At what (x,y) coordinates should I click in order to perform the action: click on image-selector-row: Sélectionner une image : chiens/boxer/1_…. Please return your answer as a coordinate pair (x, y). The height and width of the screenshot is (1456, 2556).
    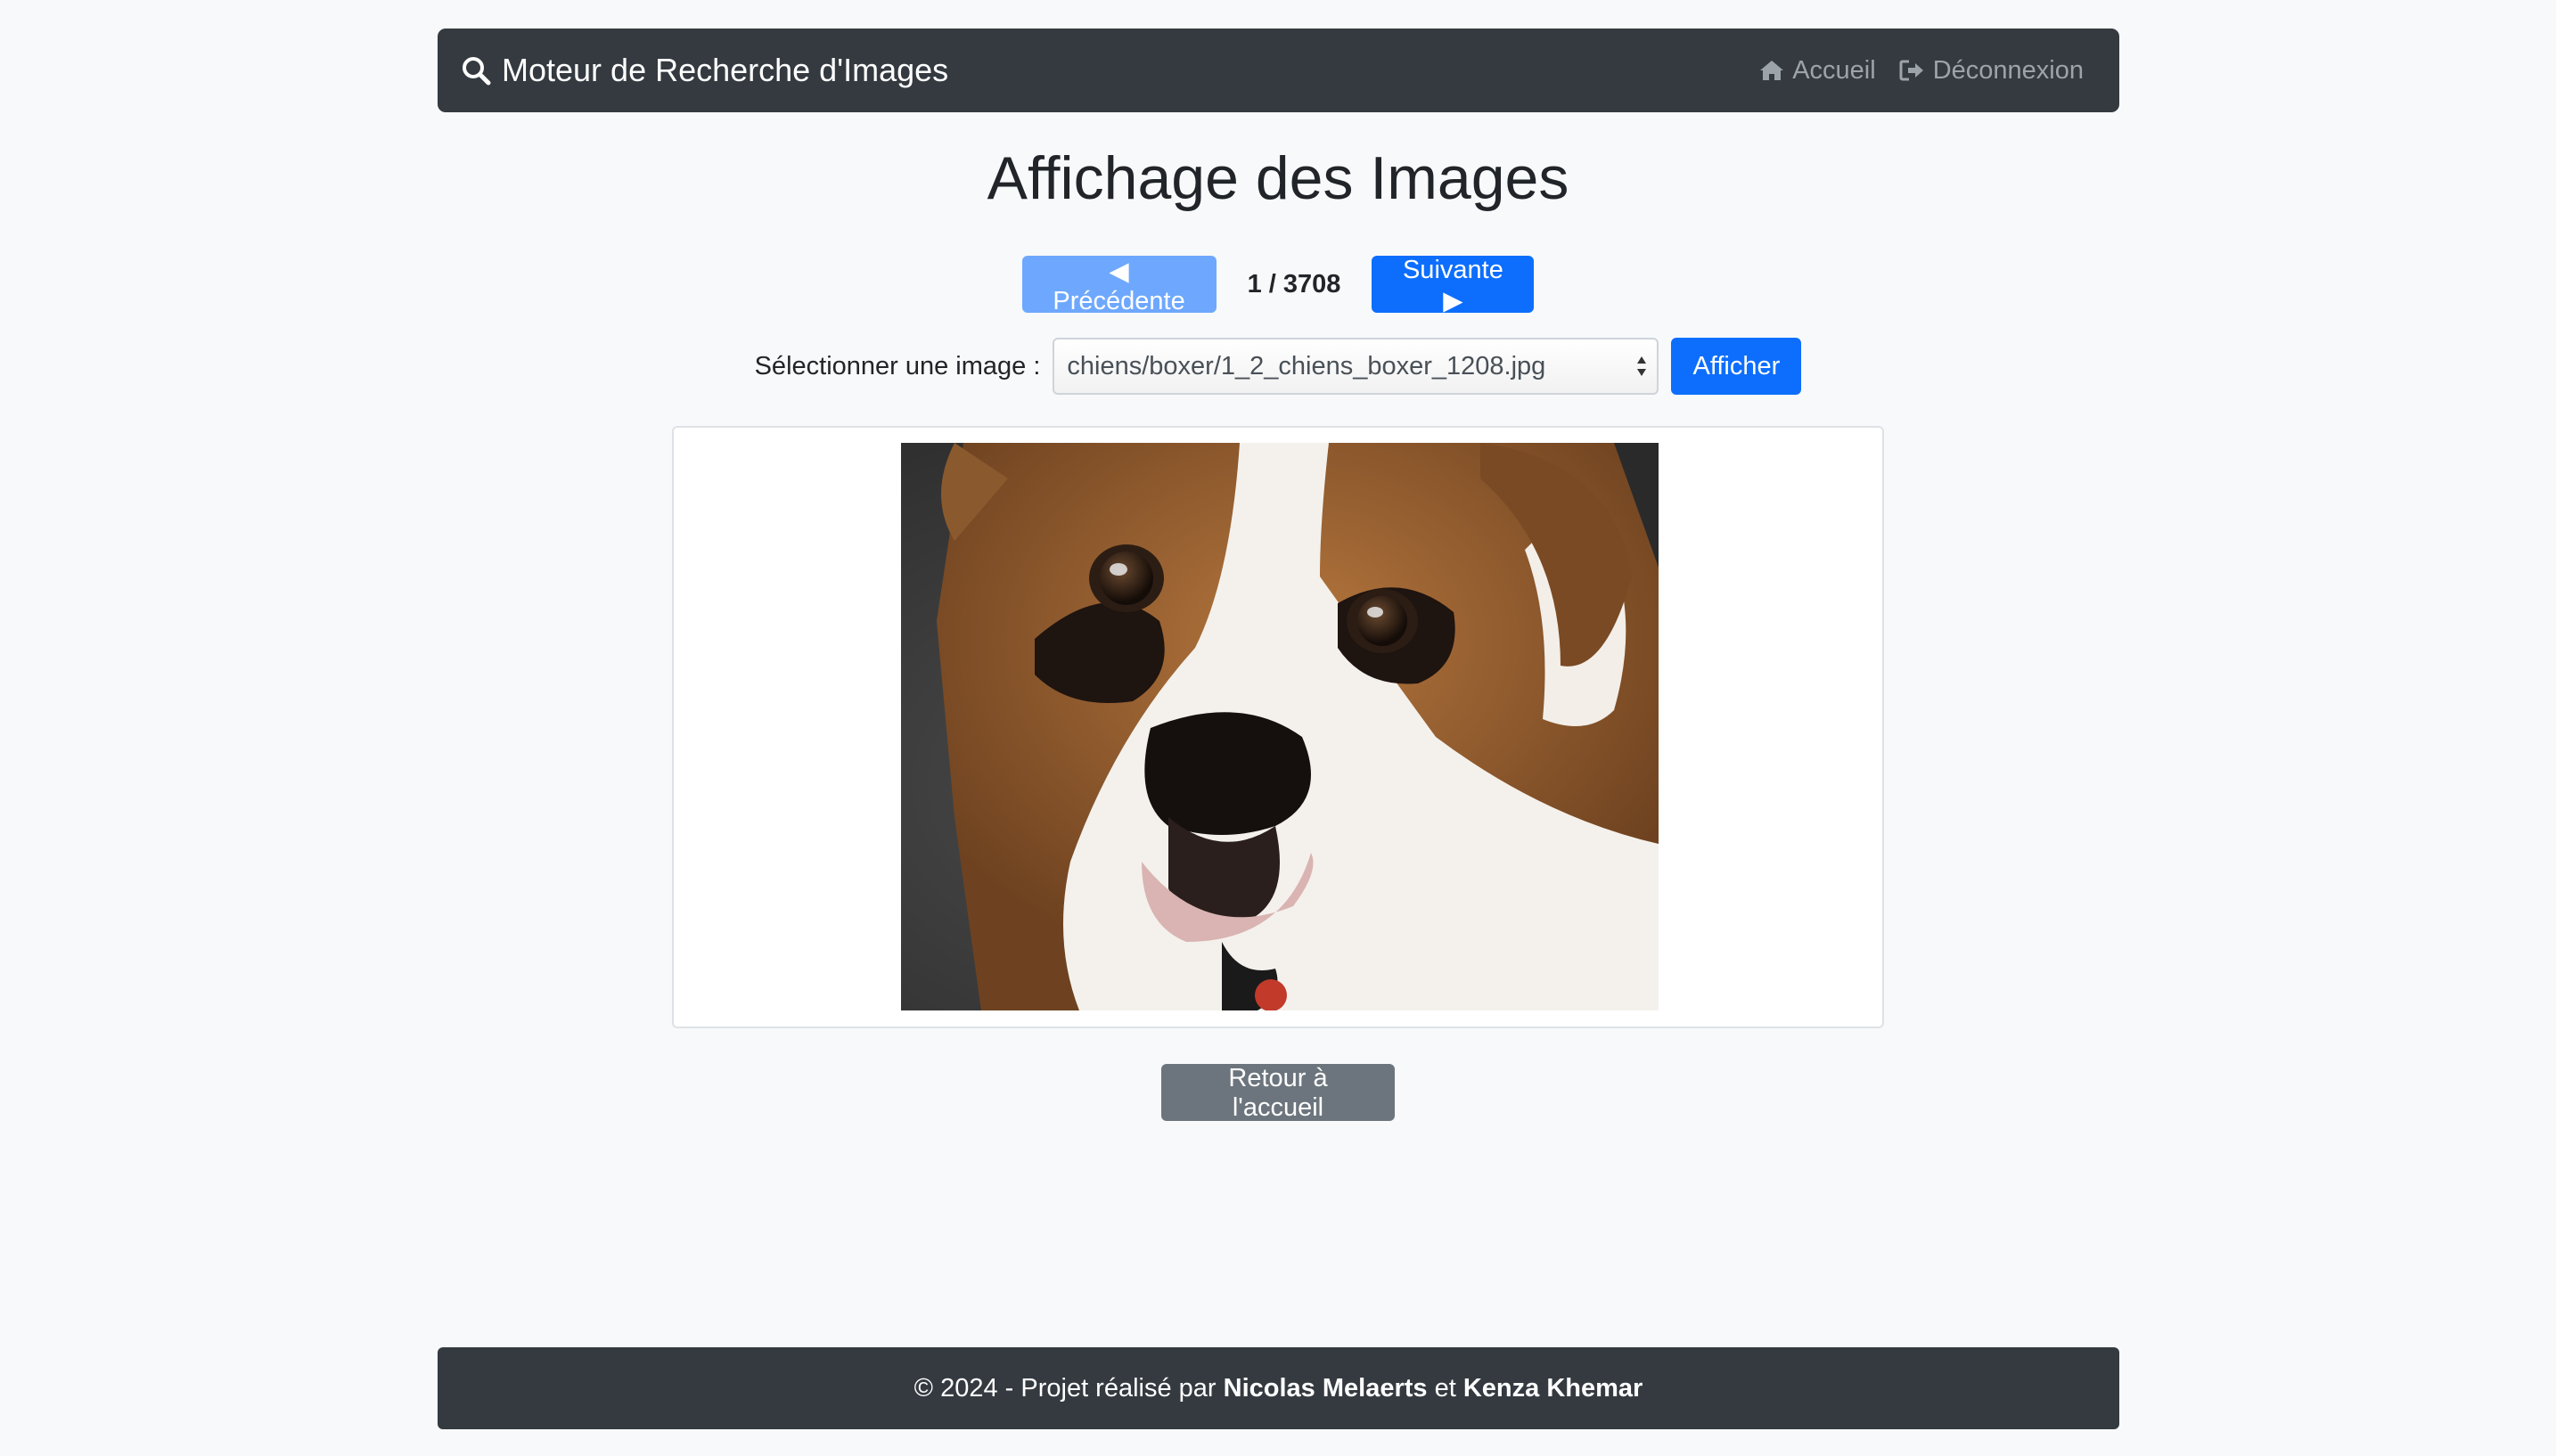
    Looking at the image, I should click on (1278, 366).